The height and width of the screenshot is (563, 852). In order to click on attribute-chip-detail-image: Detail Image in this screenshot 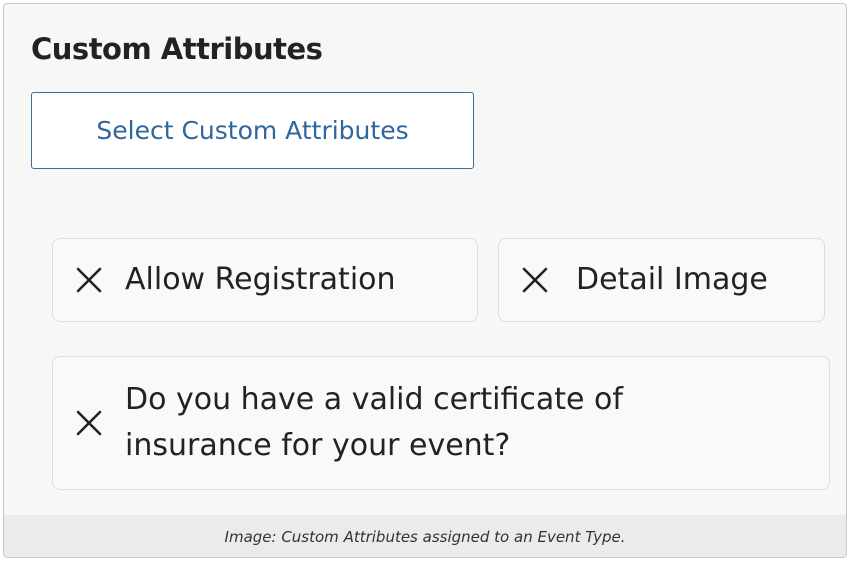, I will do `click(661, 280)`.